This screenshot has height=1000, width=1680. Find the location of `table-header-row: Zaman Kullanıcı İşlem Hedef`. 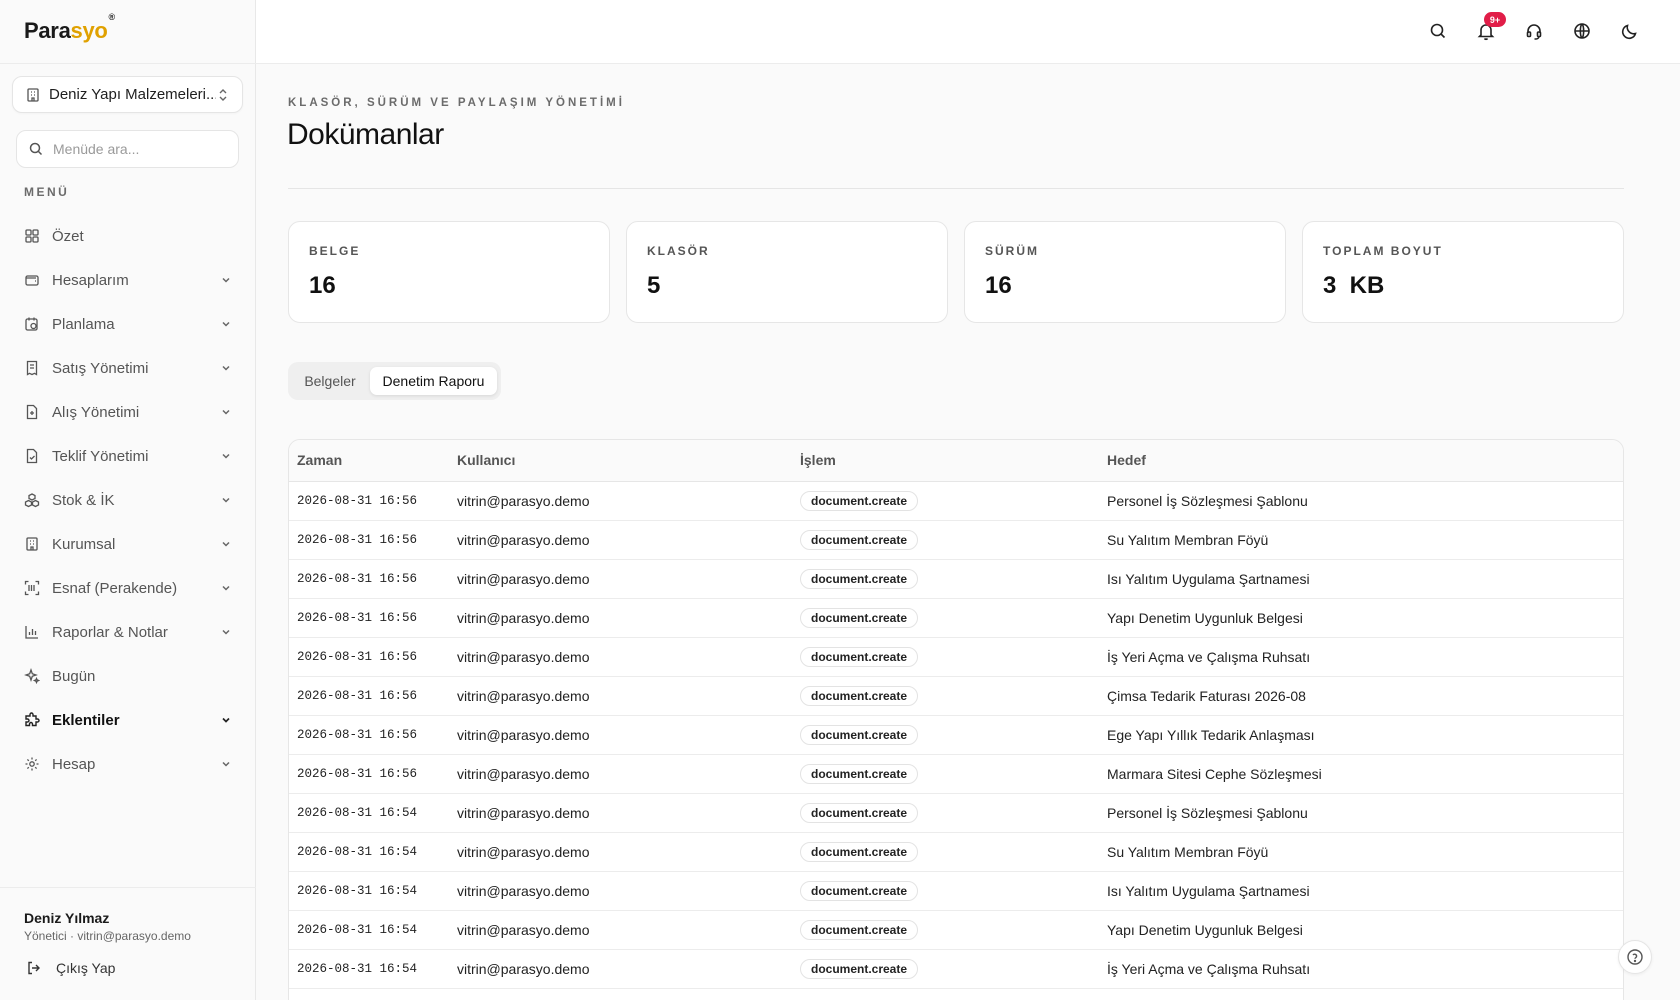

table-header-row: Zaman Kullanıcı İşlem Hedef is located at coordinates (956, 461).